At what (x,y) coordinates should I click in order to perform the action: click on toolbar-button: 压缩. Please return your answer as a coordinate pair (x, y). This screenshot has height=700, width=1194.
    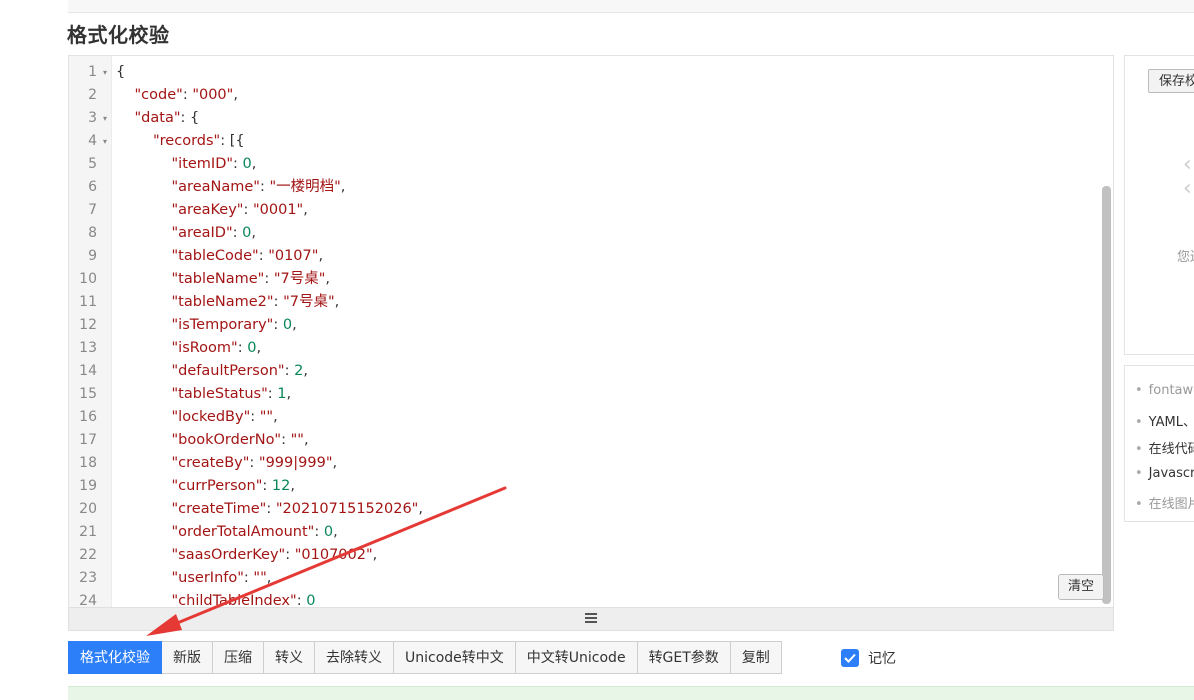
    Looking at the image, I should click on (238, 657).